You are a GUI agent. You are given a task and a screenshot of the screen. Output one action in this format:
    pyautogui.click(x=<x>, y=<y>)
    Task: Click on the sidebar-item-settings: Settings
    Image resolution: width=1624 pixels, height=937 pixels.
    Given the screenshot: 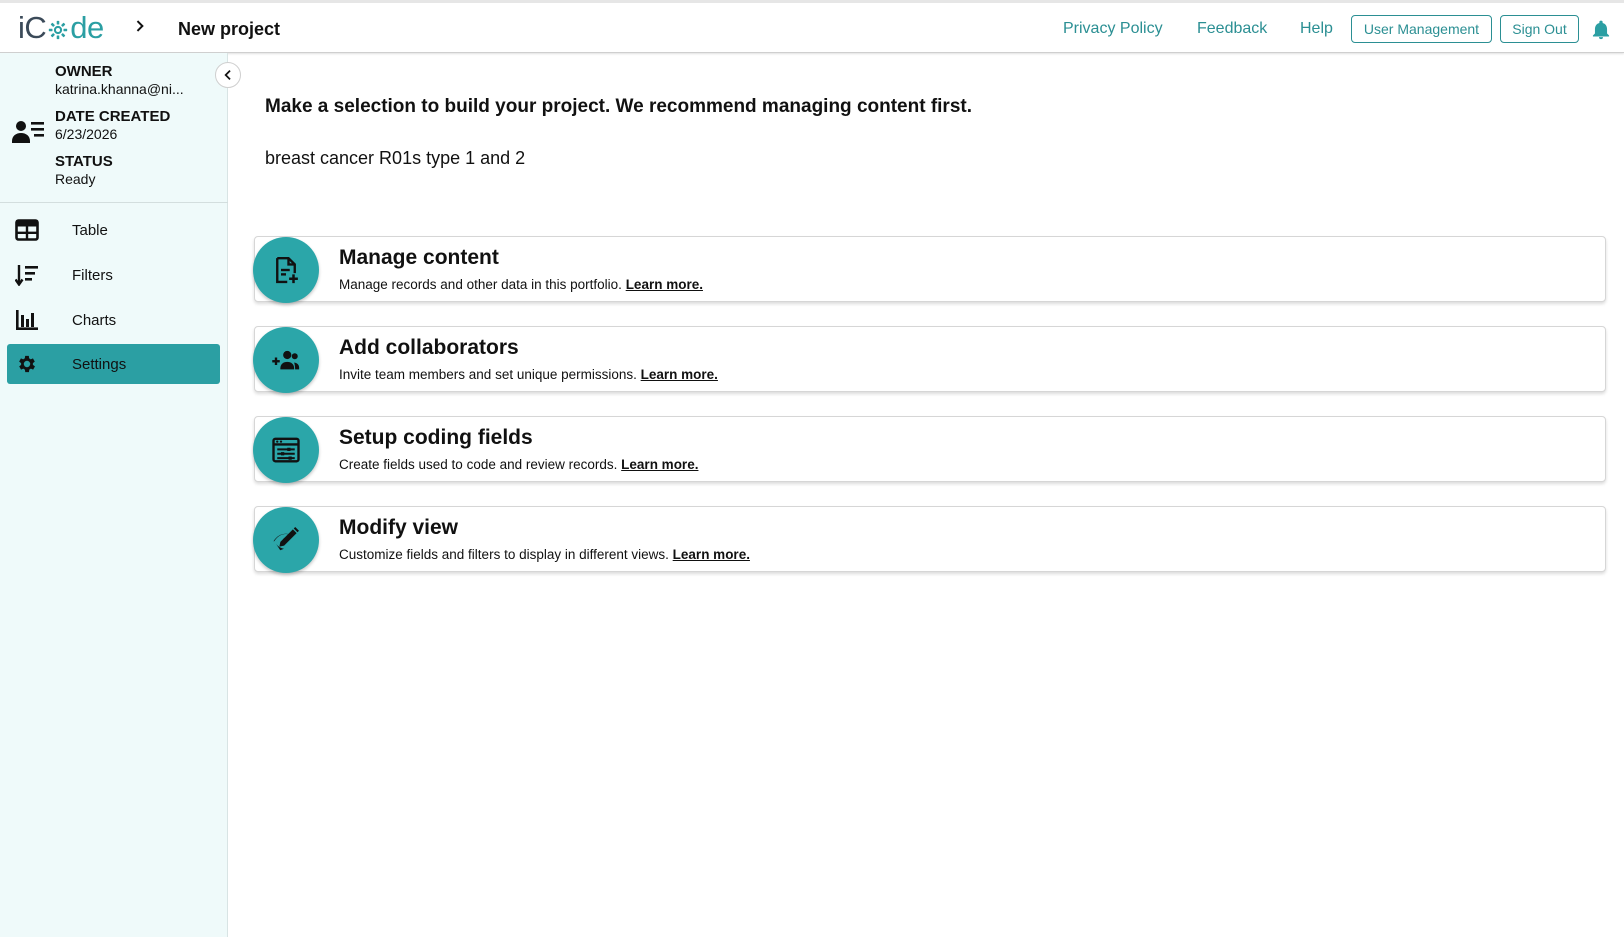 What is the action you would take?
    pyautogui.click(x=113, y=364)
    